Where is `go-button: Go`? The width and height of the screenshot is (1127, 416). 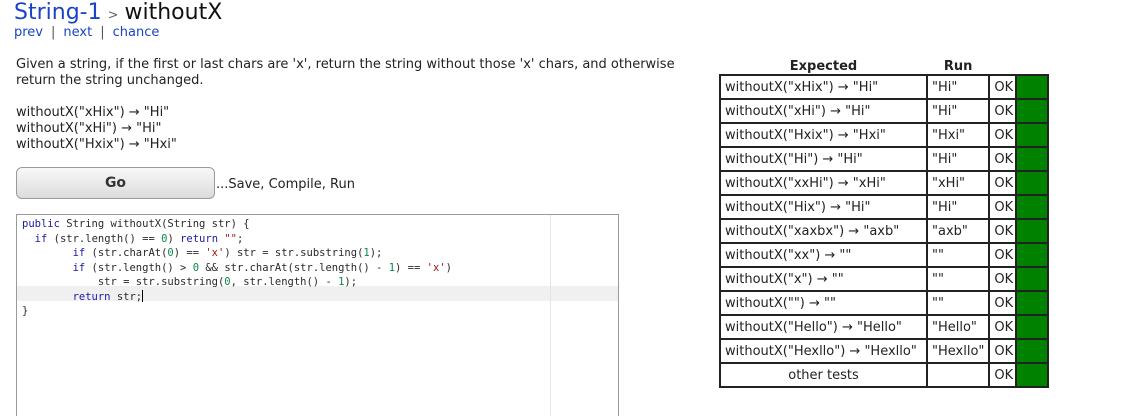
go-button: Go is located at coordinates (115, 183).